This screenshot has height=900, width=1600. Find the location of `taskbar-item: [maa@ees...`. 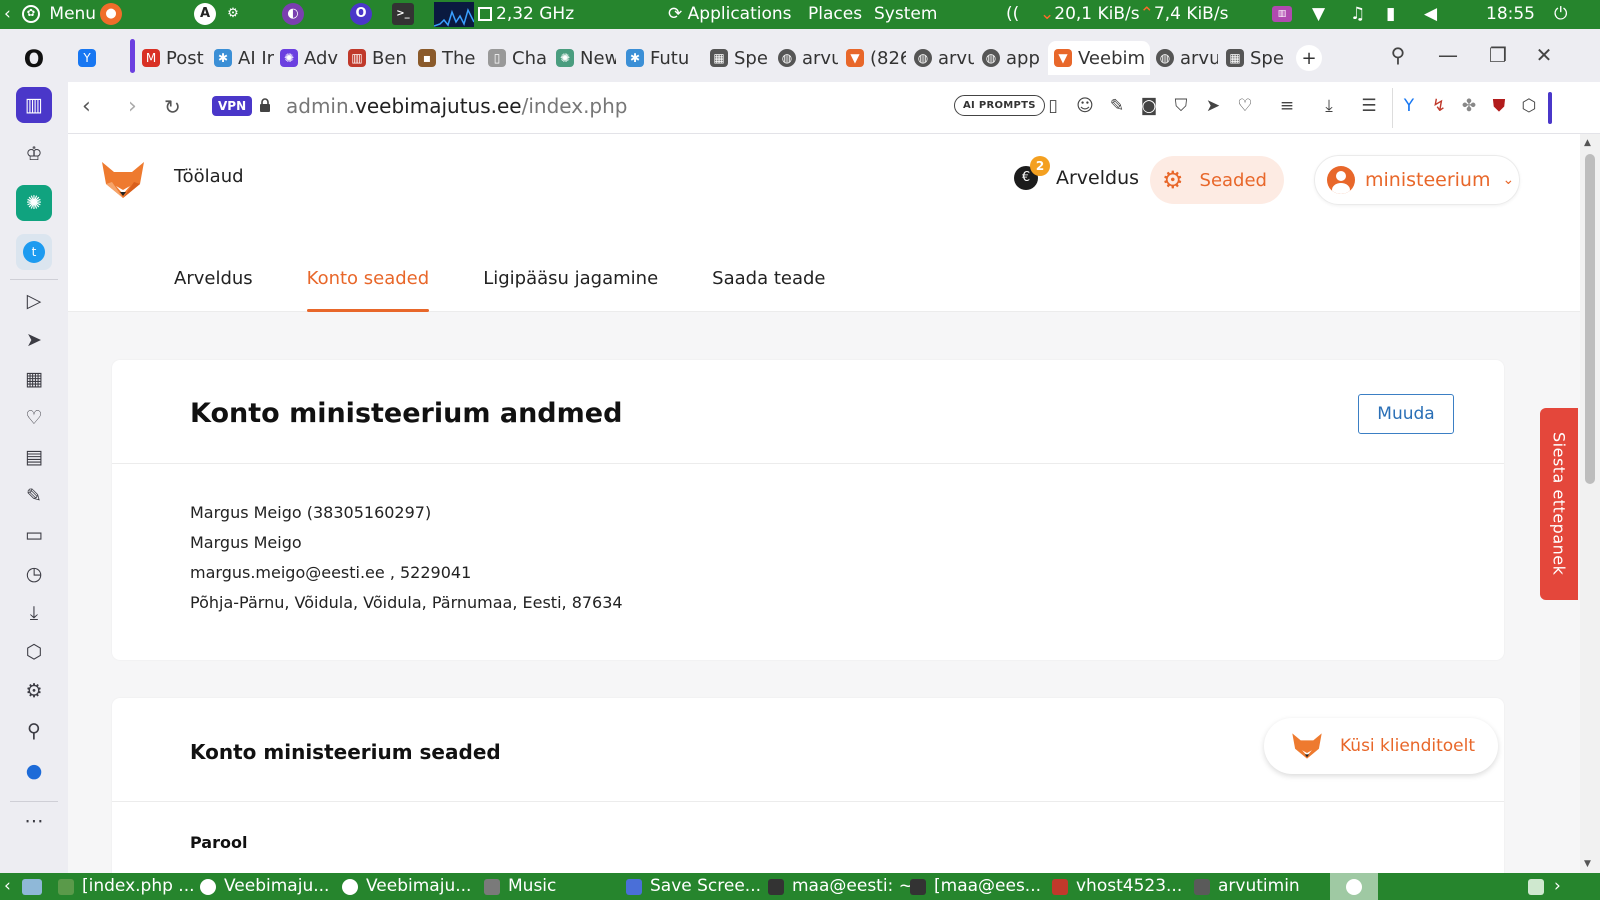

taskbar-item: [maa@ees... is located at coordinates (975, 886).